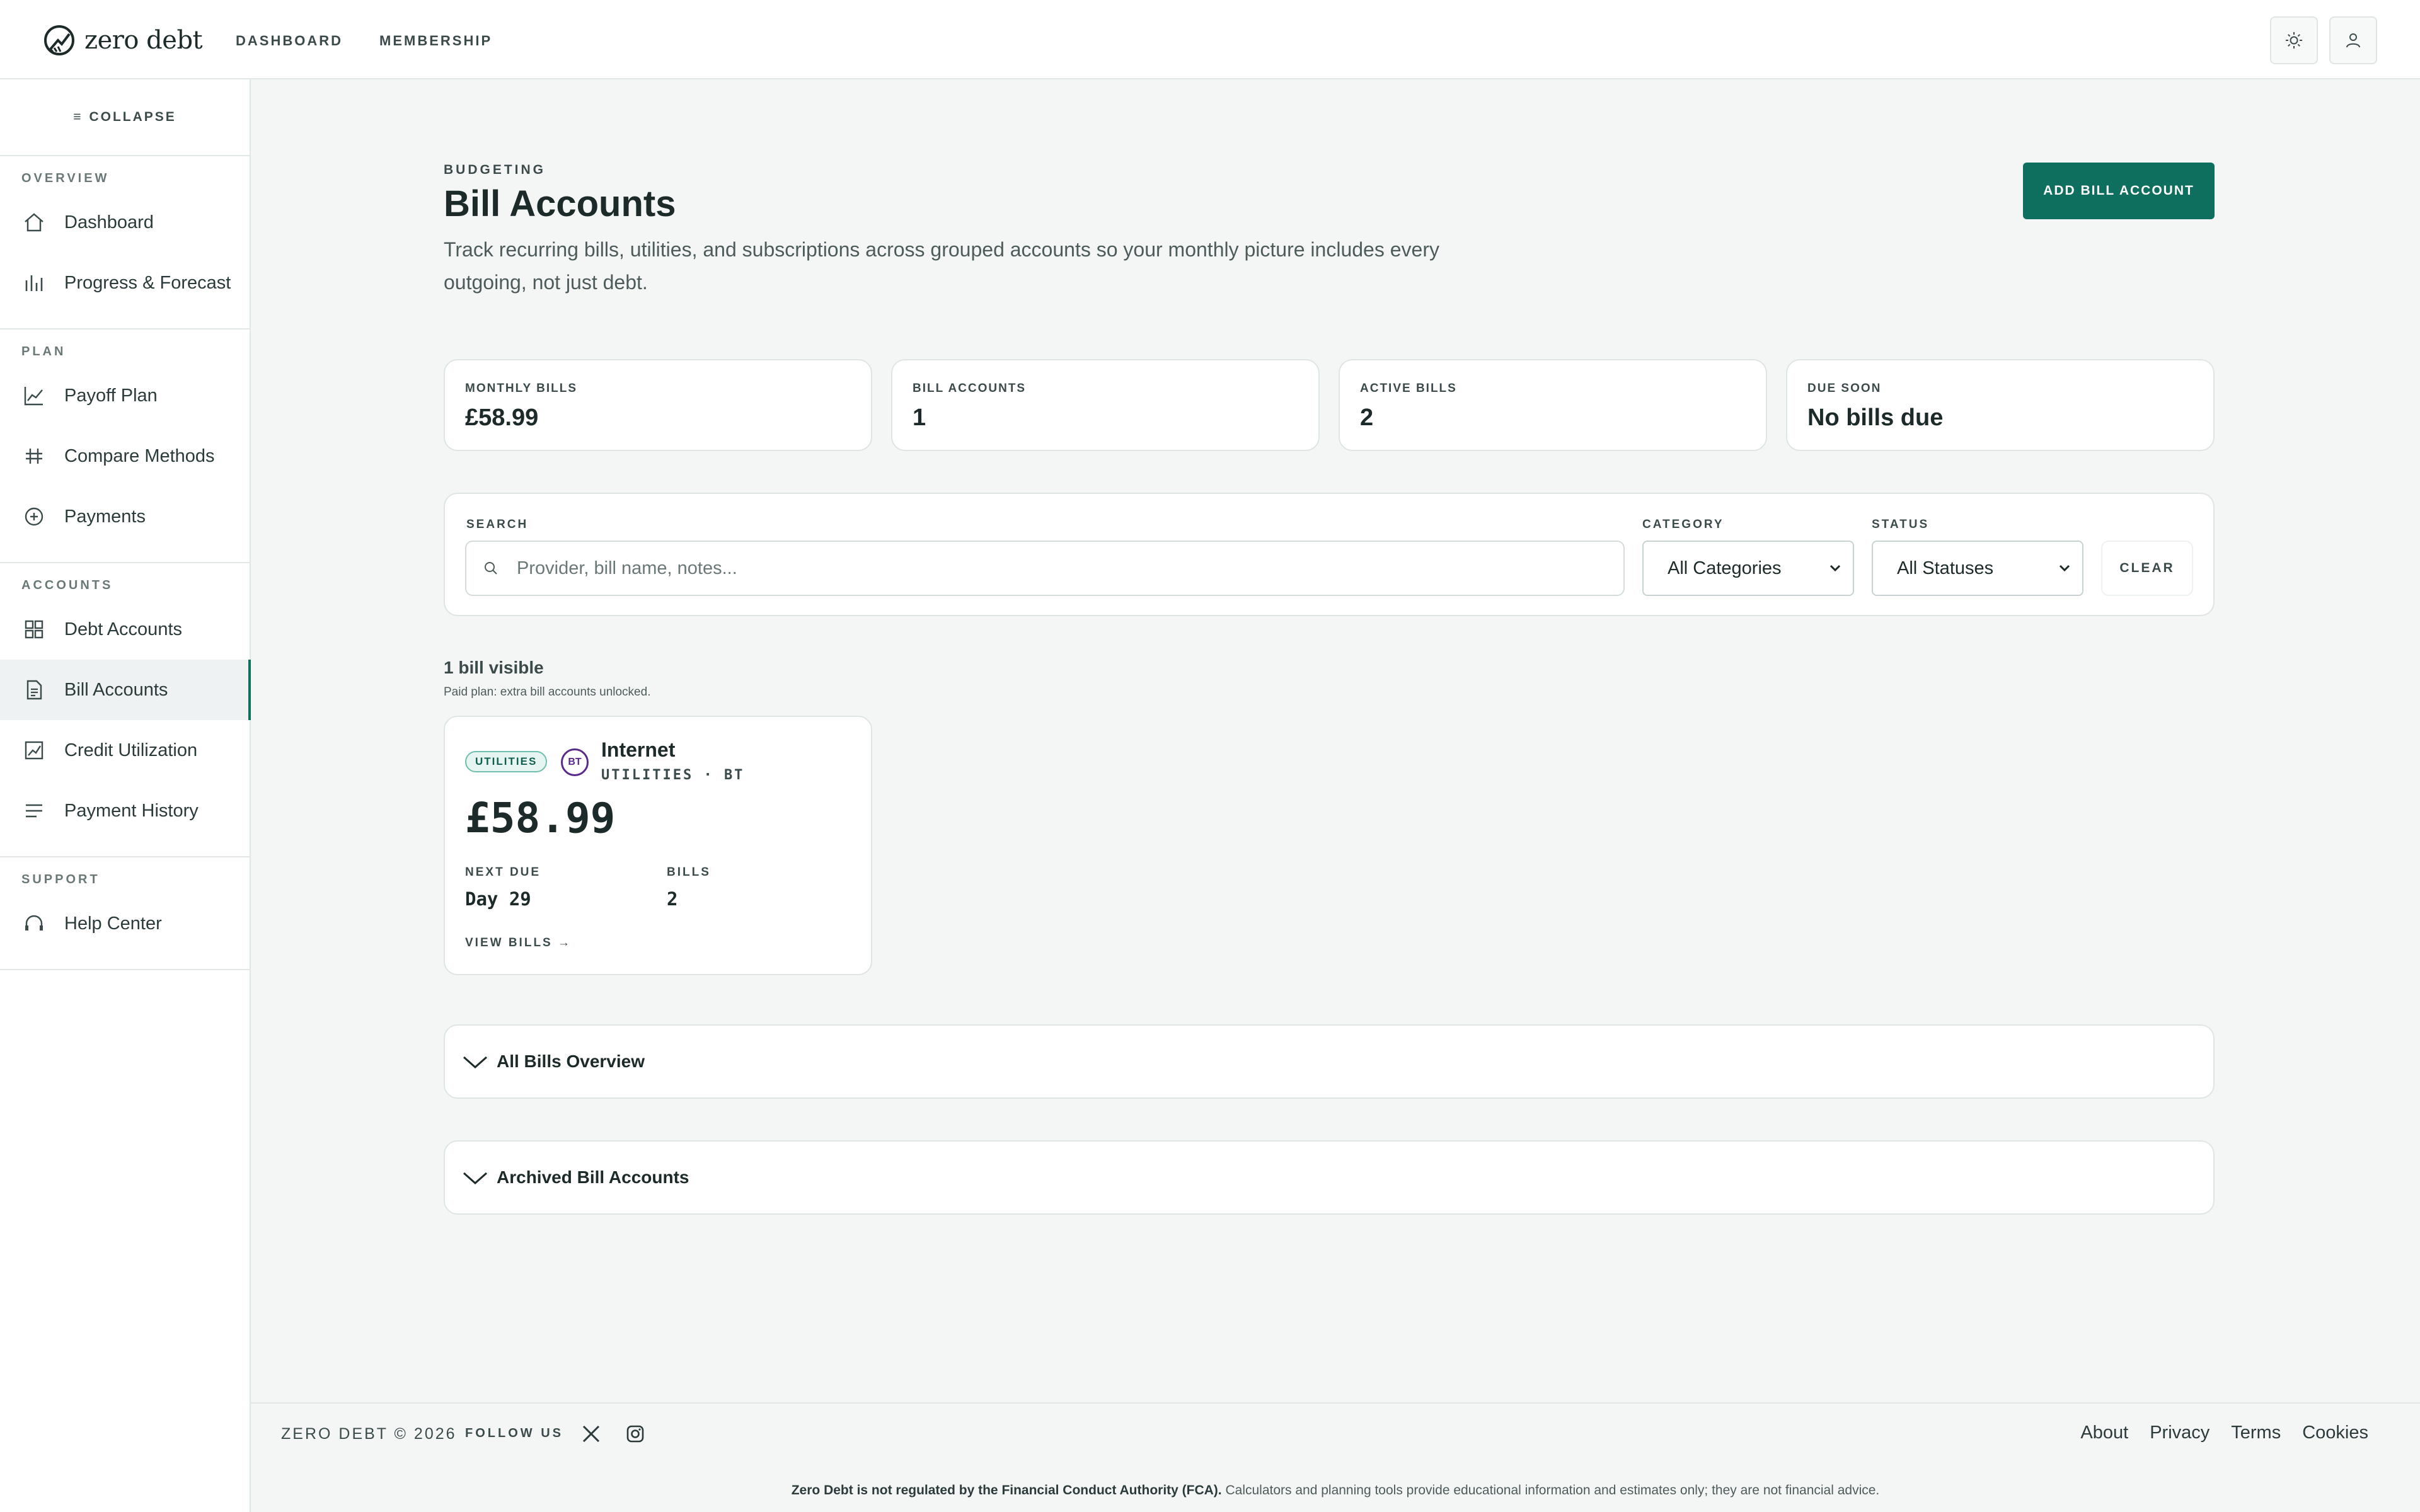 This screenshot has width=2420, height=1512. What do you see at coordinates (639, 749) in the screenshot?
I see `bill-account-name: Internet` at bounding box center [639, 749].